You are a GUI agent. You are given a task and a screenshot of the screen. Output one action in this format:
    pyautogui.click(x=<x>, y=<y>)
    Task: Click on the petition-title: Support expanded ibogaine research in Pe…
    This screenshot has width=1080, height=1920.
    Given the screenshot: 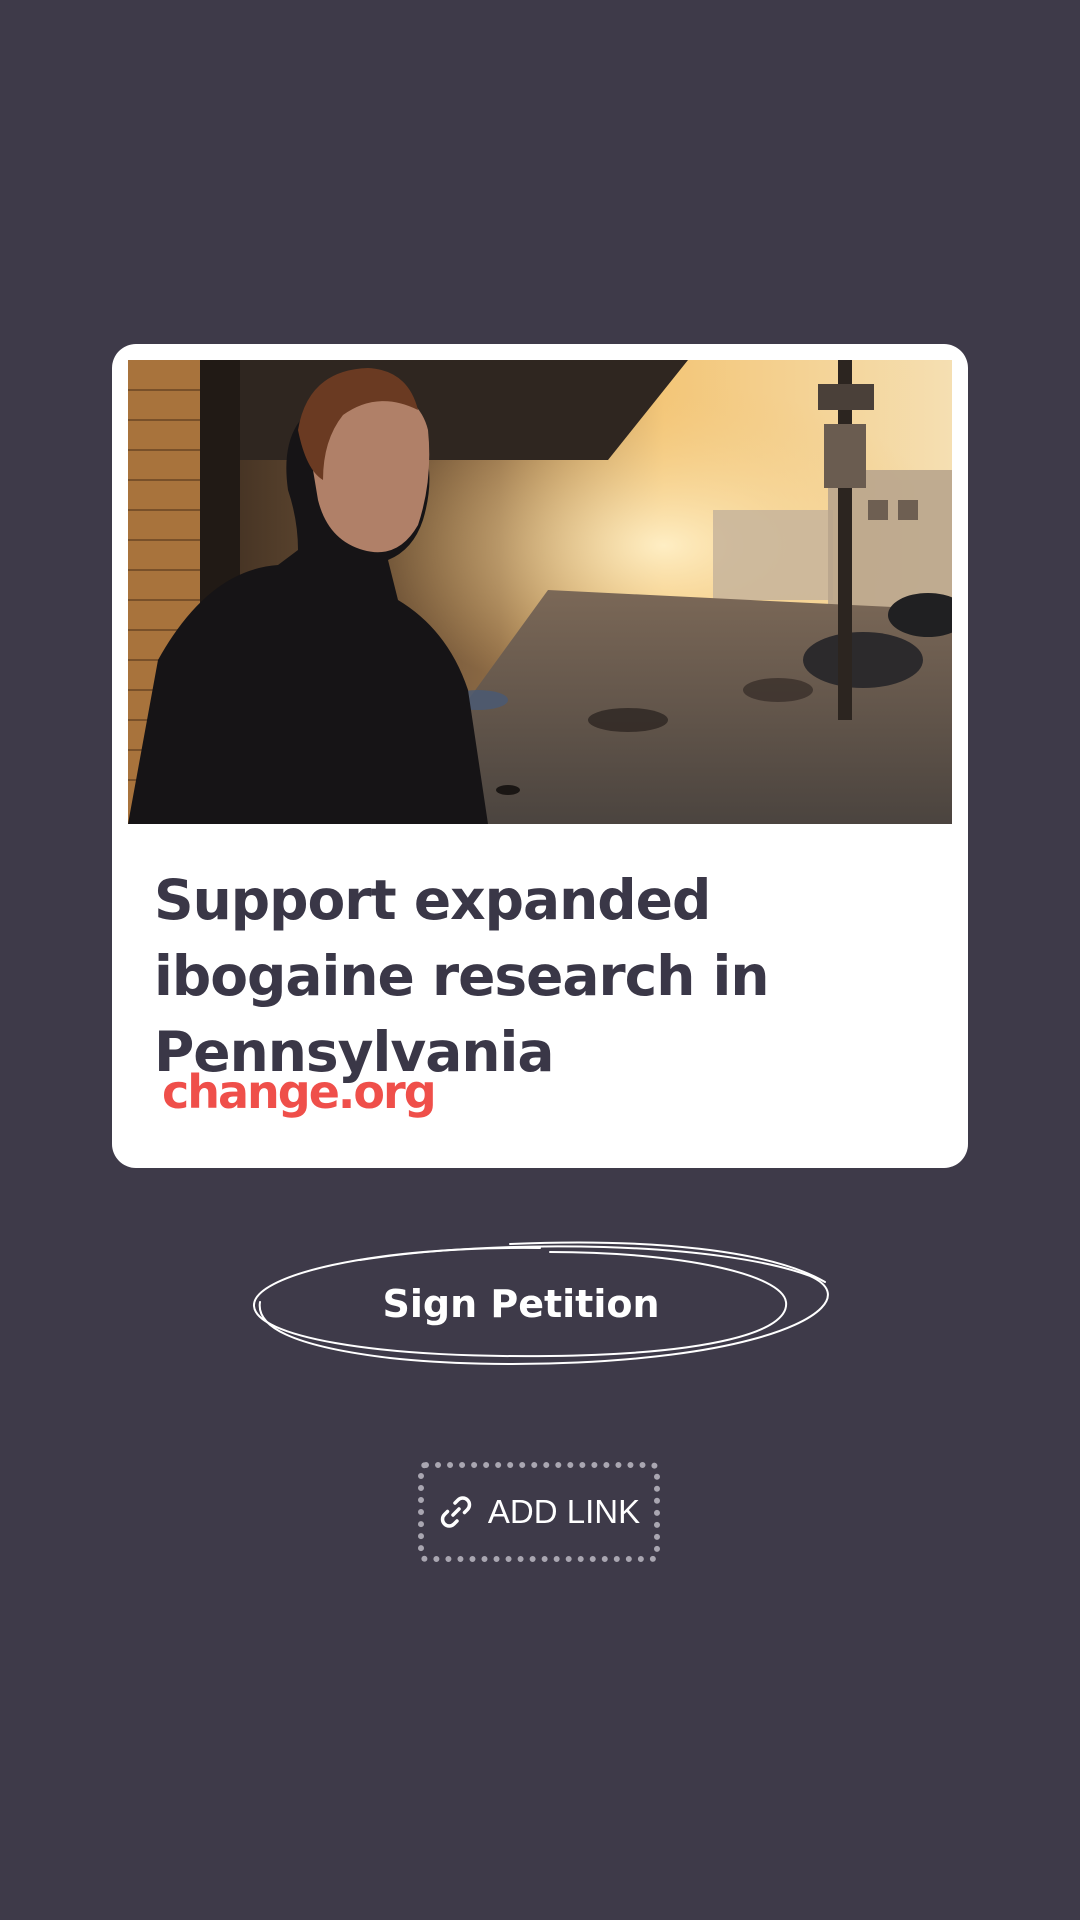 What is the action you would take?
    pyautogui.click(x=462, y=976)
    